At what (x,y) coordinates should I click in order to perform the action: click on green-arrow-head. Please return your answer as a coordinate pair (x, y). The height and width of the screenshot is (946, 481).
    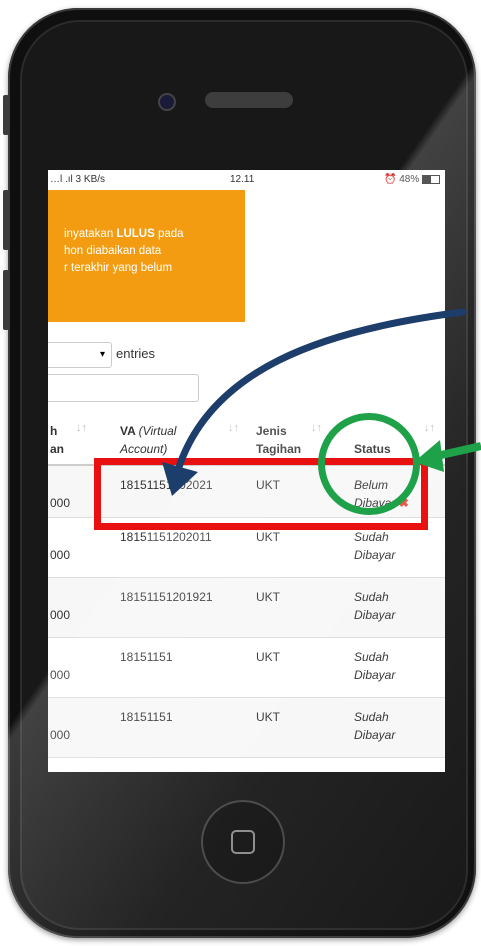
    Looking at the image, I should click on (429, 456).